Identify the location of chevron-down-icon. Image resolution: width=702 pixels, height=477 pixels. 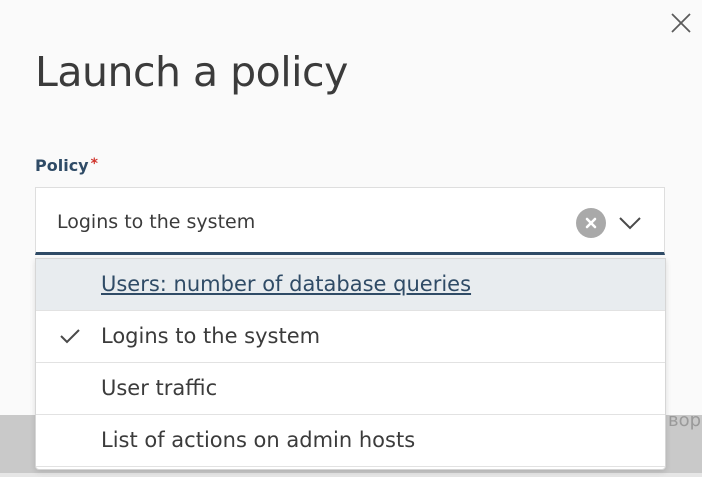
(630, 223).